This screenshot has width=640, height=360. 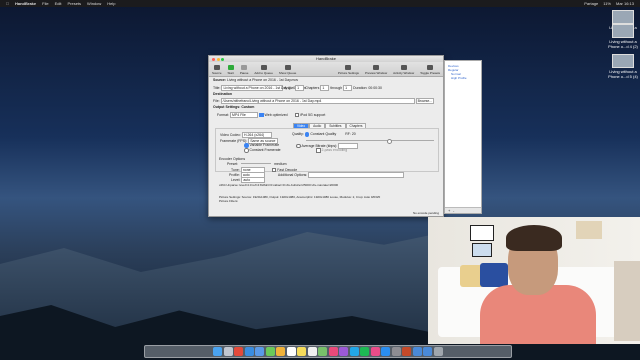 What do you see at coordinates (623, 44) in the screenshot?
I see `desktop-file-label: Living without a Phone o...d 4 (2)` at bounding box center [623, 44].